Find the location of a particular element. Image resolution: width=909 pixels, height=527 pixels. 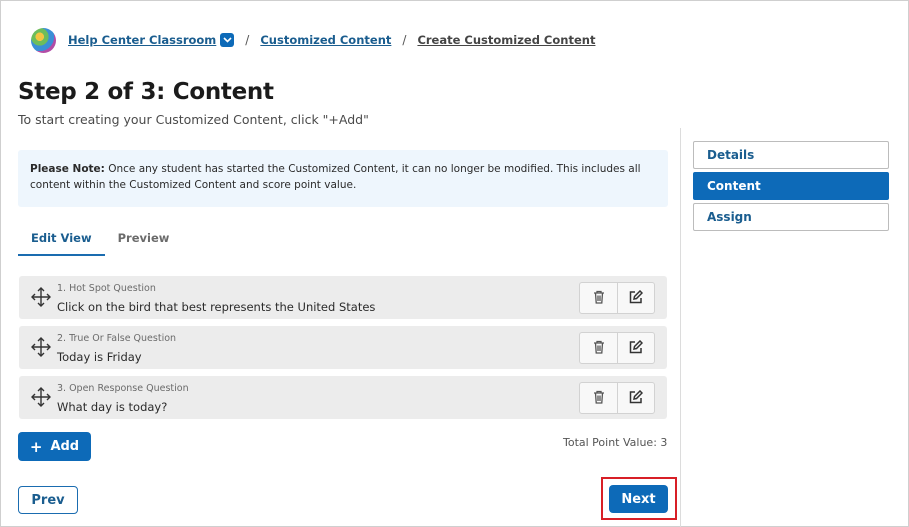

breadcrumb-class-link: Help Center Classroom is located at coordinates (142, 40).